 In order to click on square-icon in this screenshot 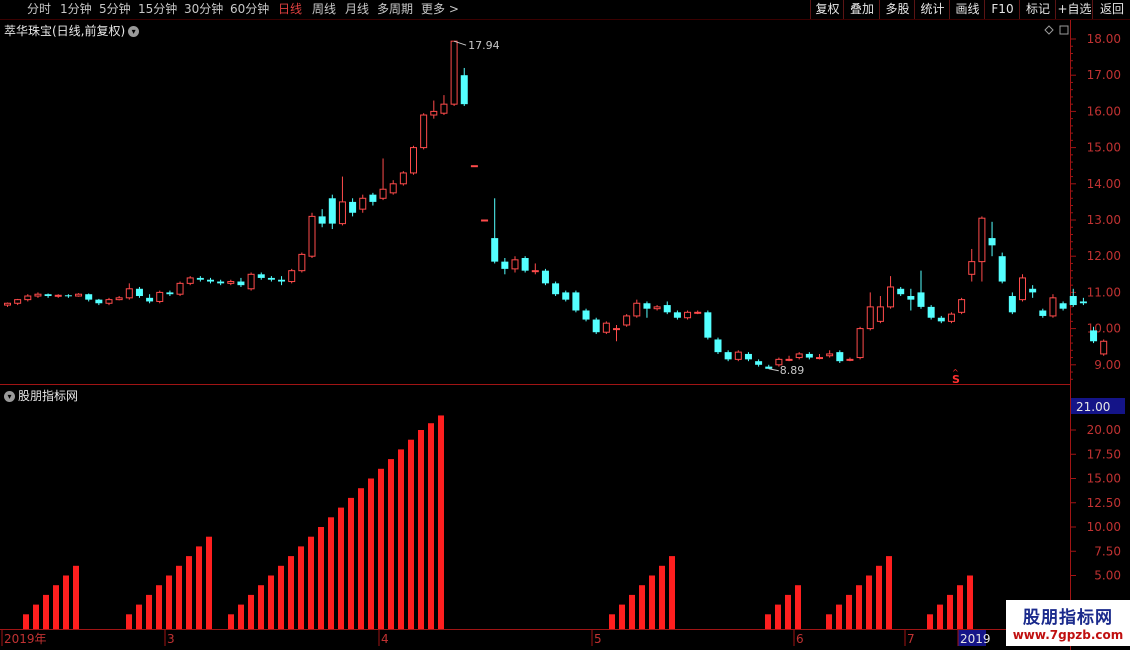, I will do `click(1064, 30)`.